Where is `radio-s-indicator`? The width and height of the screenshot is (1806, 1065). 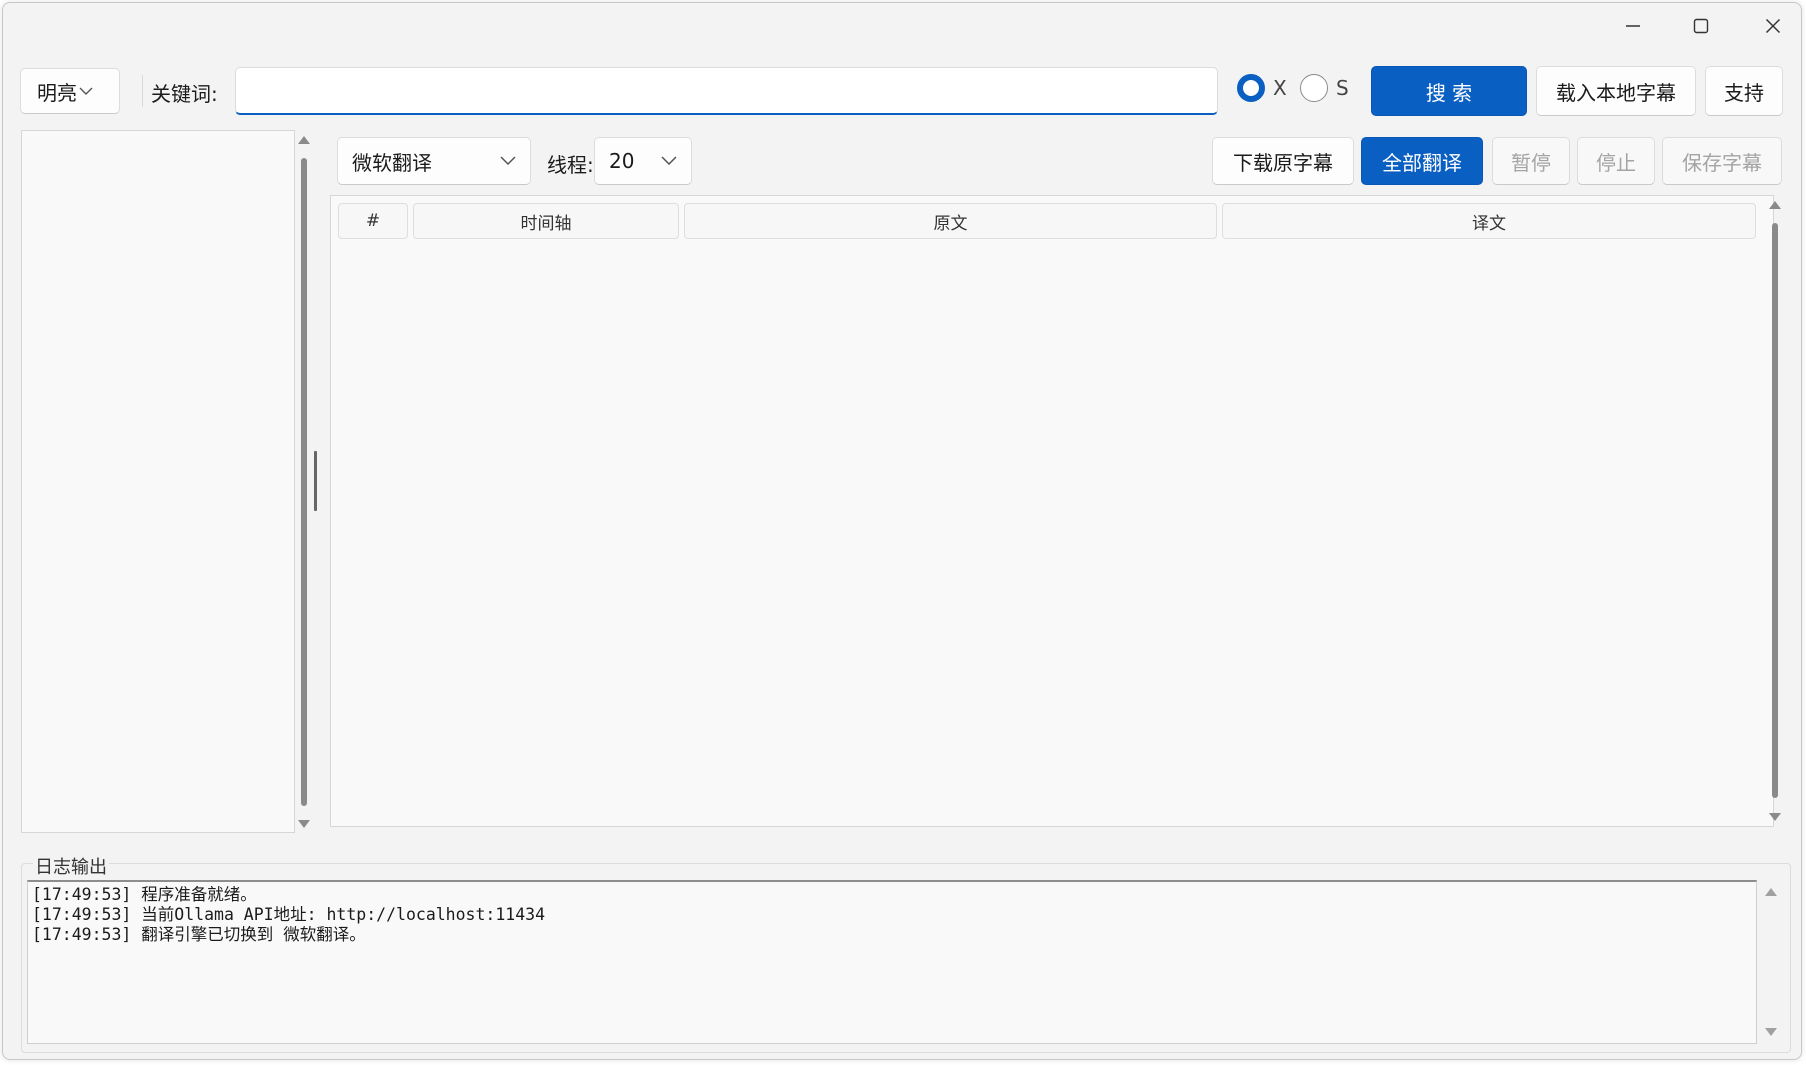 radio-s-indicator is located at coordinates (1314, 88).